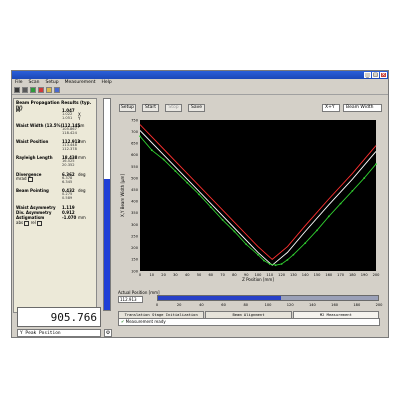 This screenshot has width=400, height=400. What do you see at coordinates (282, 275) in the screenshot?
I see `x-tick-label: 120` at bounding box center [282, 275].